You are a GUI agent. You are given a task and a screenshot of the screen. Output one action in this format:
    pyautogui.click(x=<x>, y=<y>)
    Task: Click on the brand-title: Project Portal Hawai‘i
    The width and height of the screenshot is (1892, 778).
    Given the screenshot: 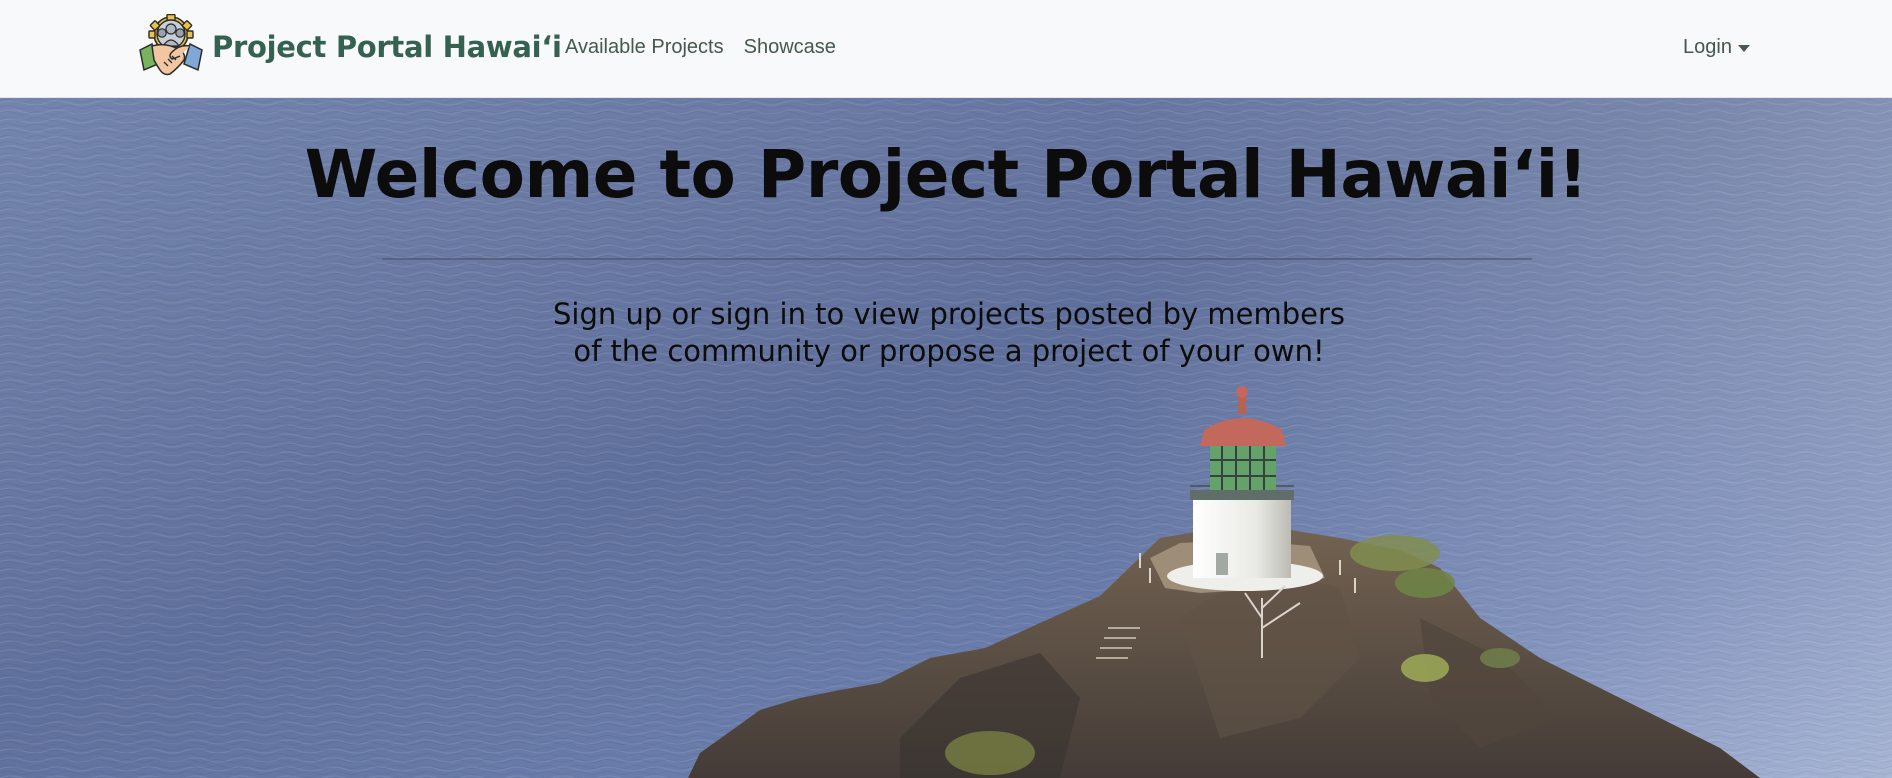 What is the action you would take?
    pyautogui.click(x=387, y=47)
    